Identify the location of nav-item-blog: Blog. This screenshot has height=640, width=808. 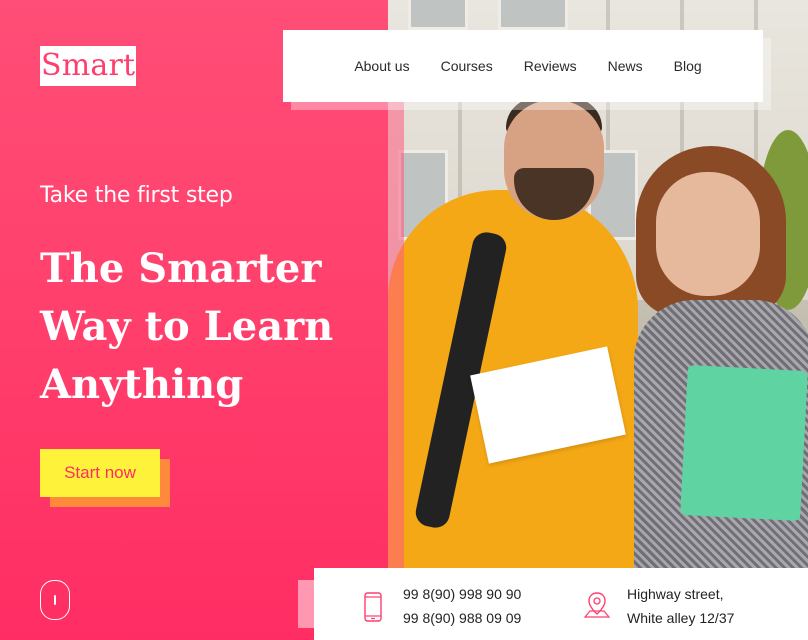
(688, 66).